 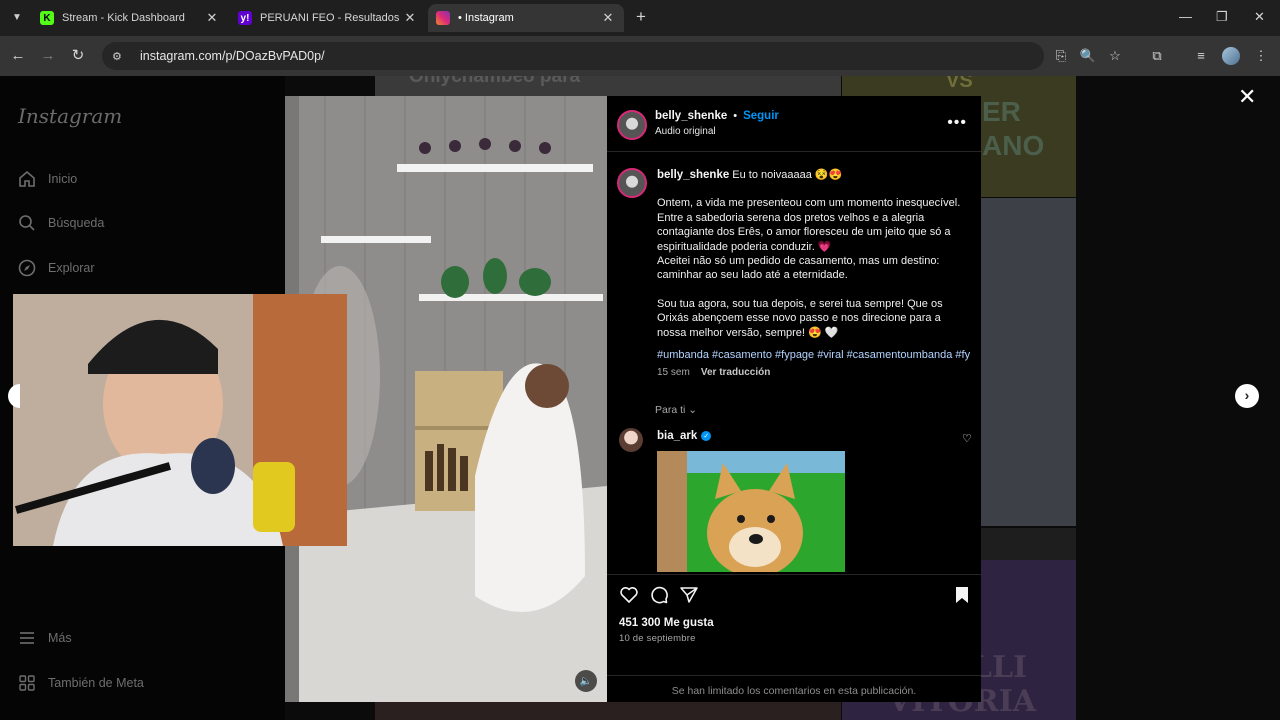 What do you see at coordinates (693, 175) in the screenshot?
I see `caption-username: belly_shenke` at bounding box center [693, 175].